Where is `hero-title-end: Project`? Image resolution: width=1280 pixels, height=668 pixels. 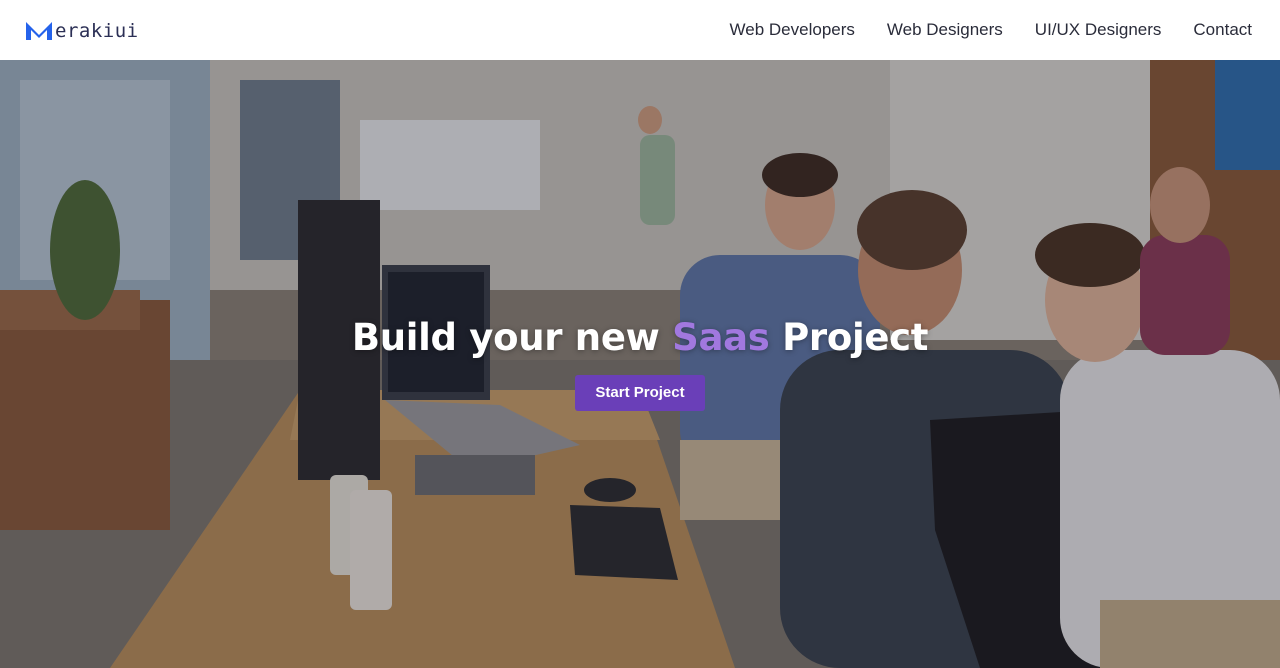 hero-title-end: Project is located at coordinates (849, 337).